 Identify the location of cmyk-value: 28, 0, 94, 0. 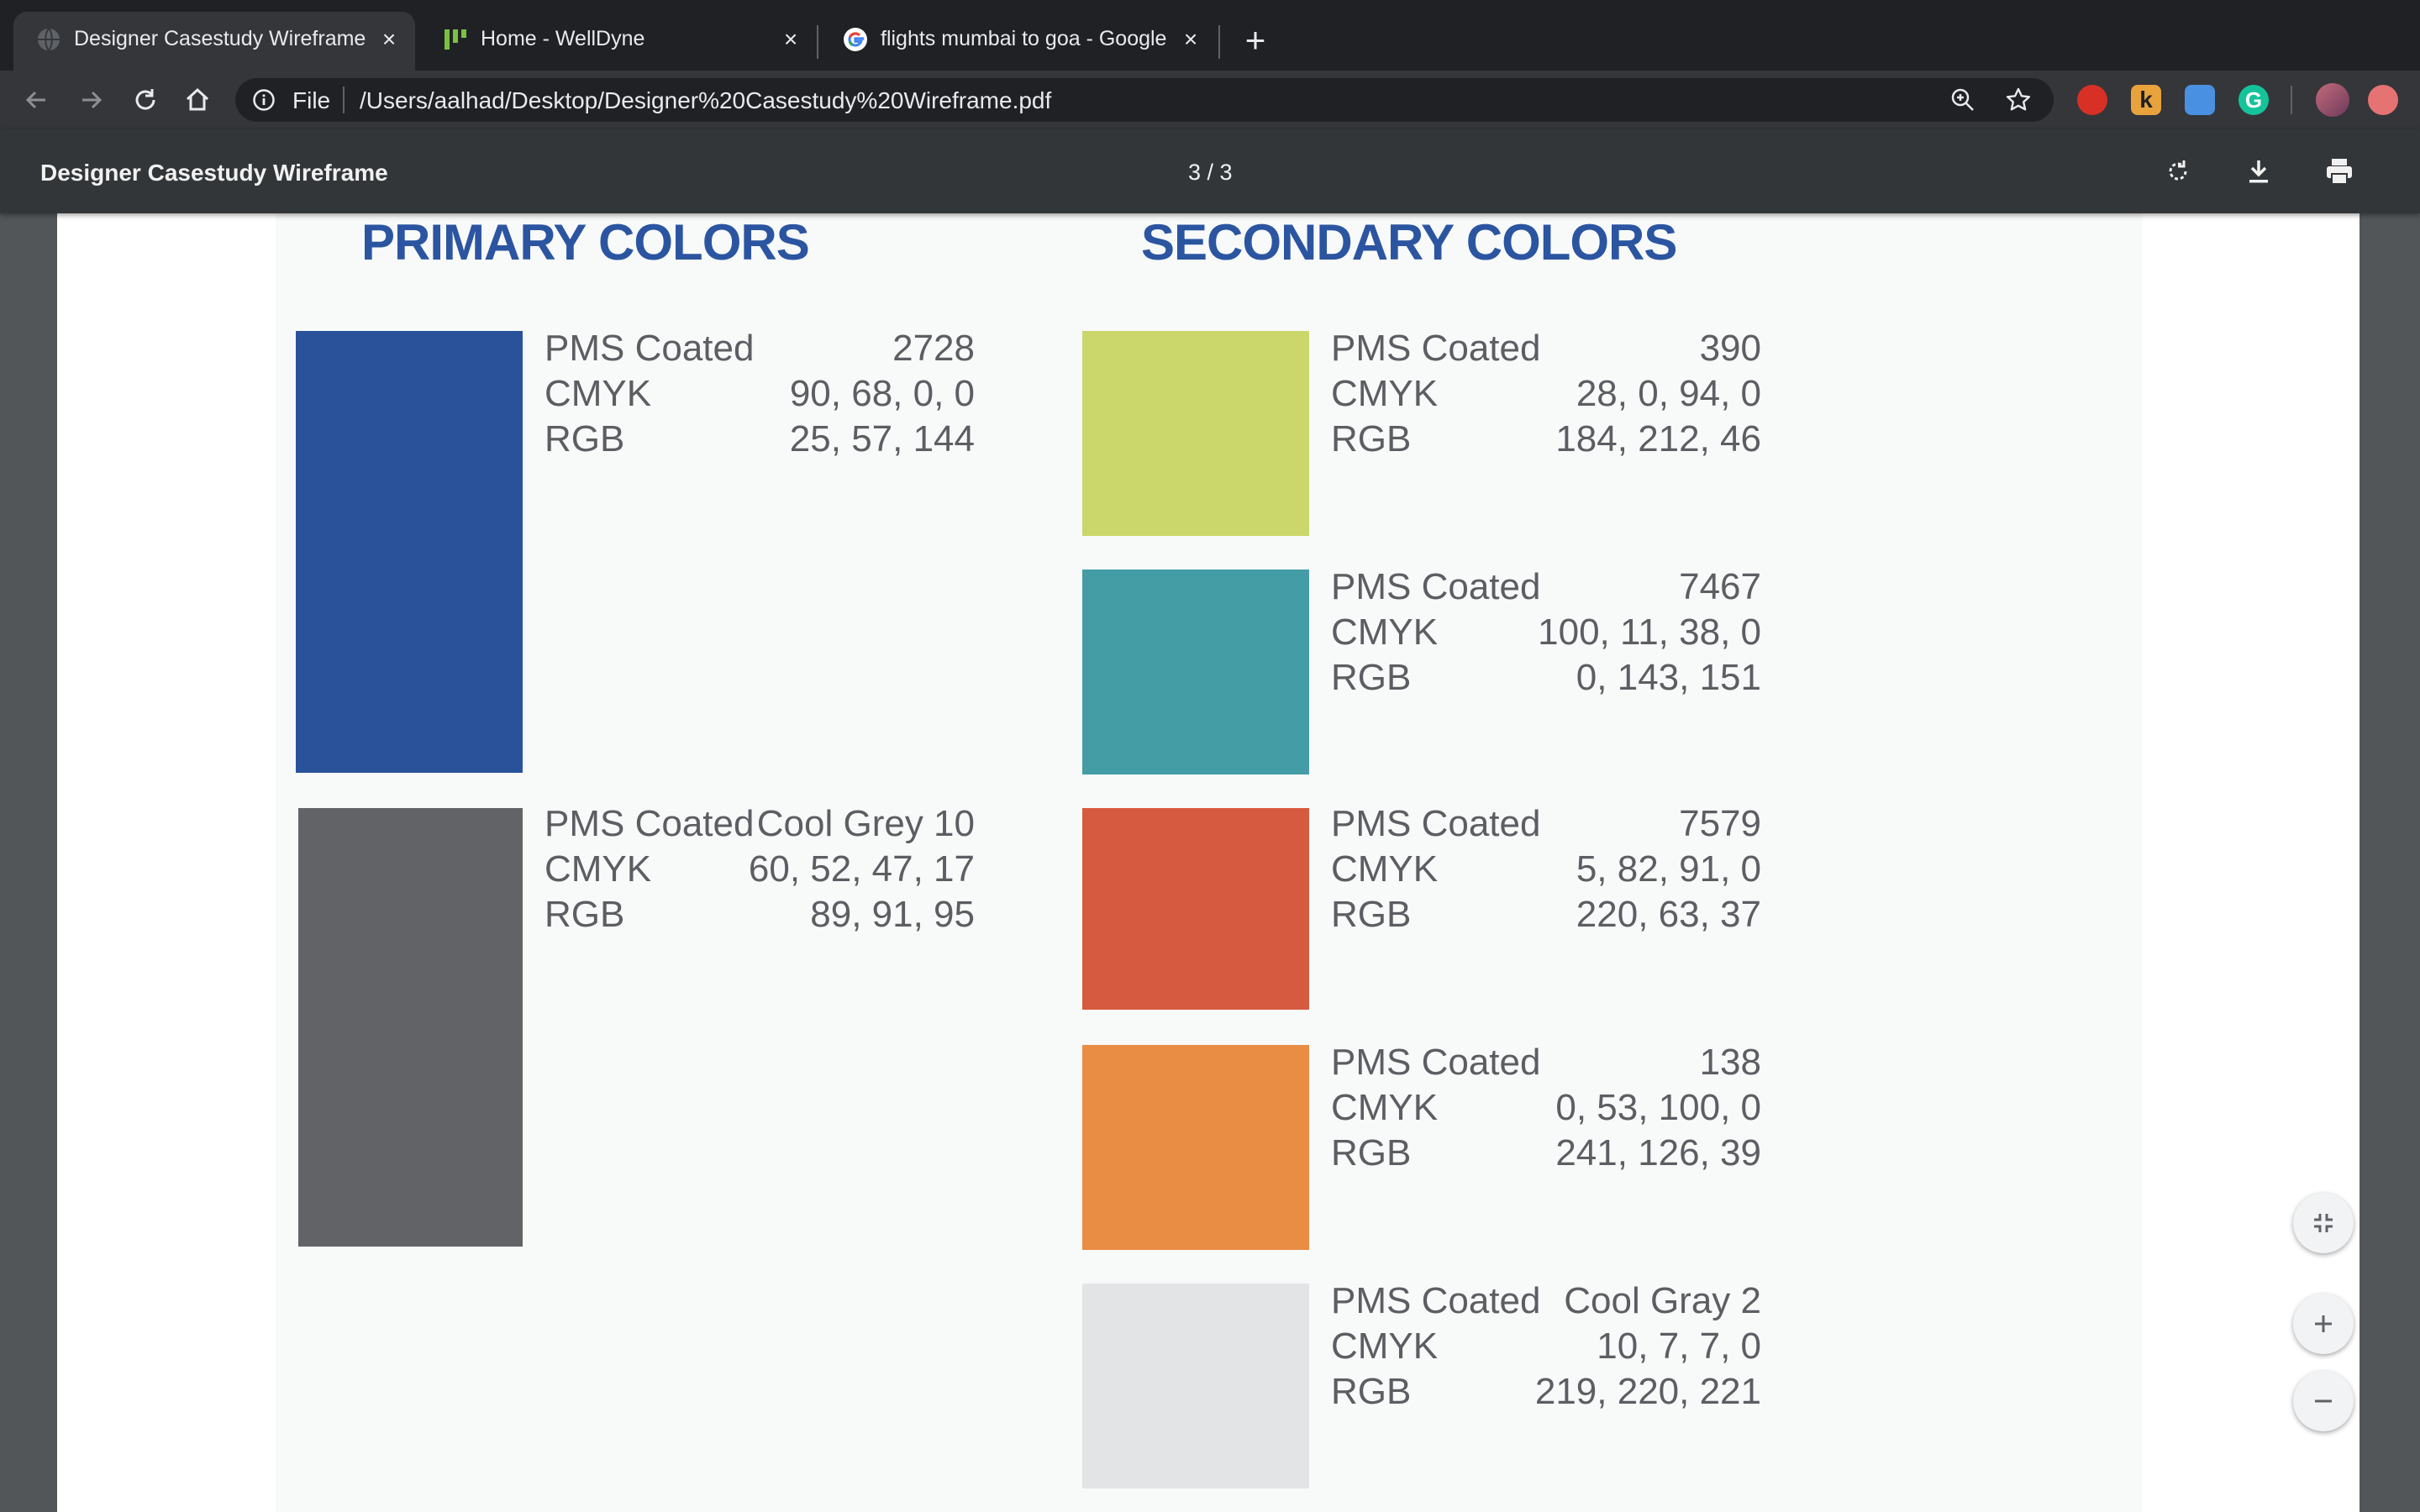
(1668, 393).